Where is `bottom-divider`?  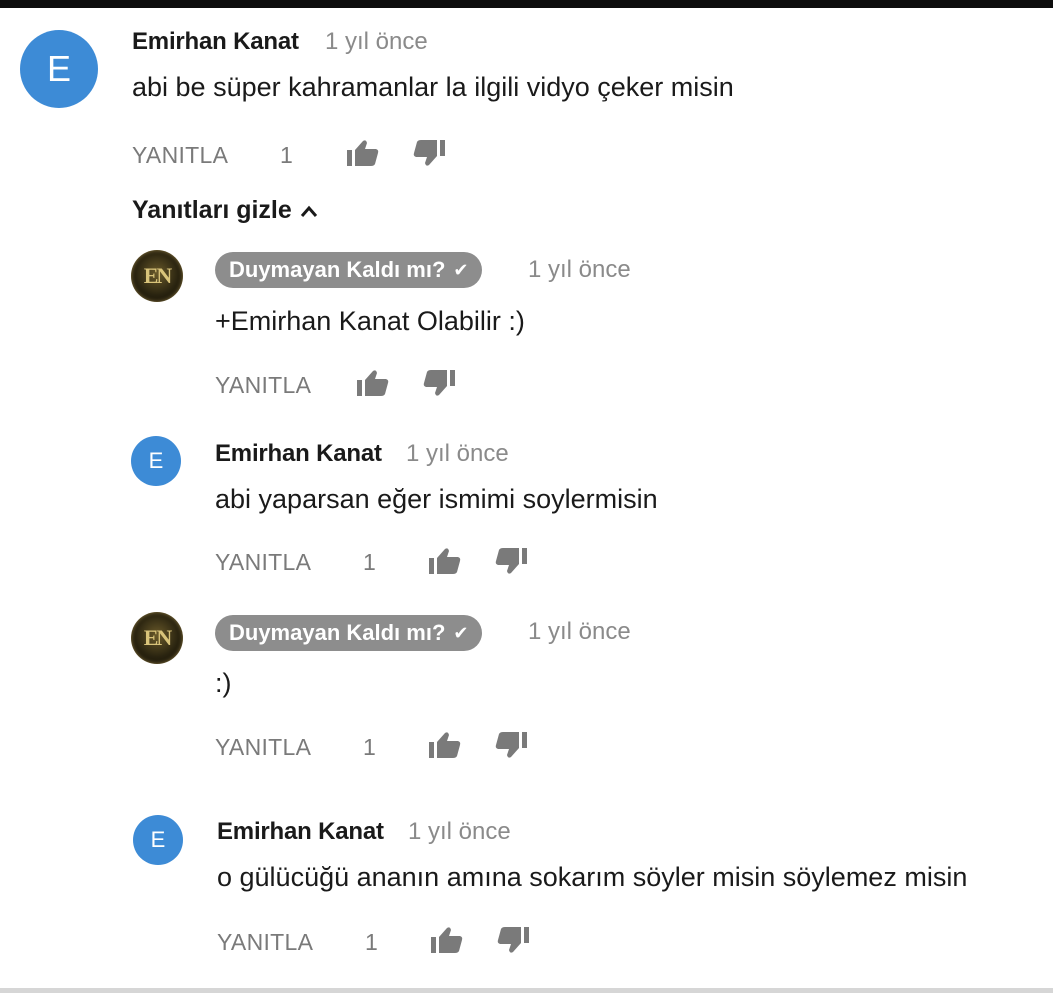
bottom-divider is located at coordinates (526, 990).